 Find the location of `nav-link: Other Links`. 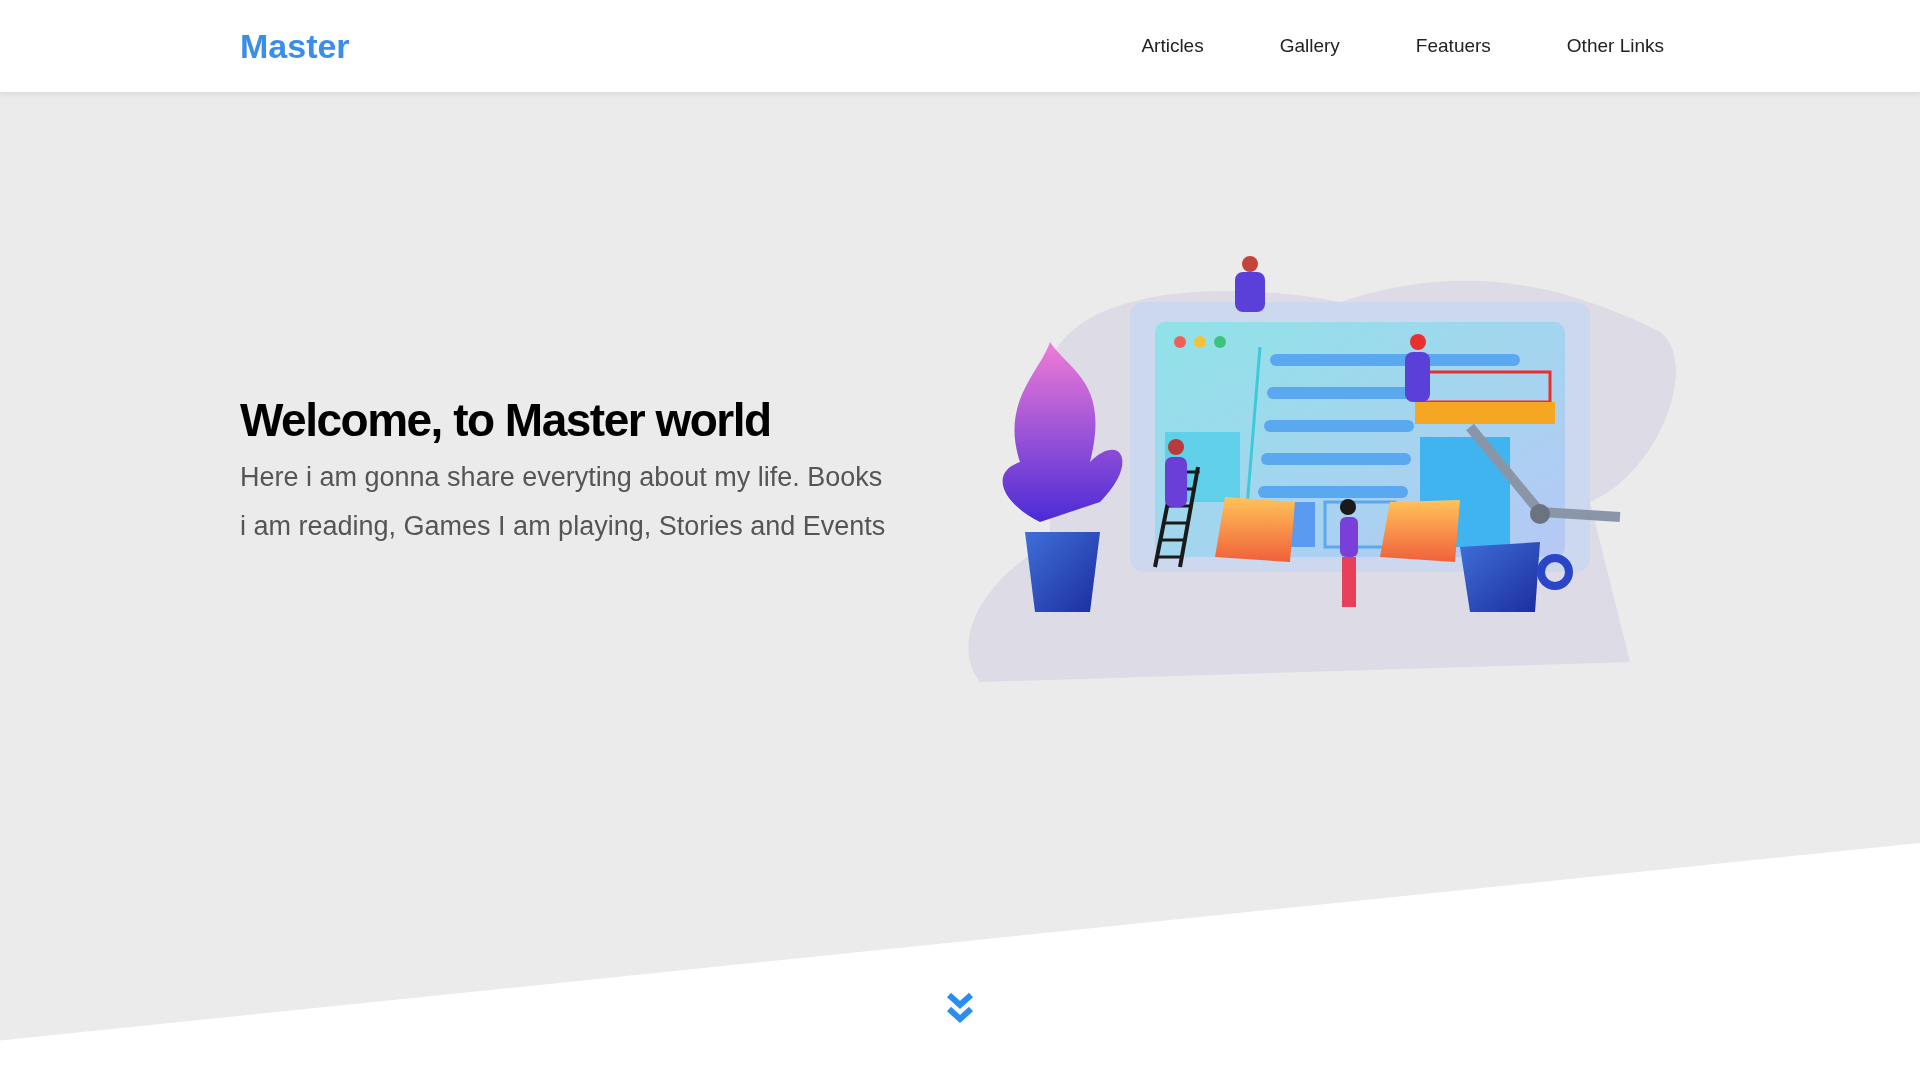

nav-link: Other Links is located at coordinates (1615, 46).